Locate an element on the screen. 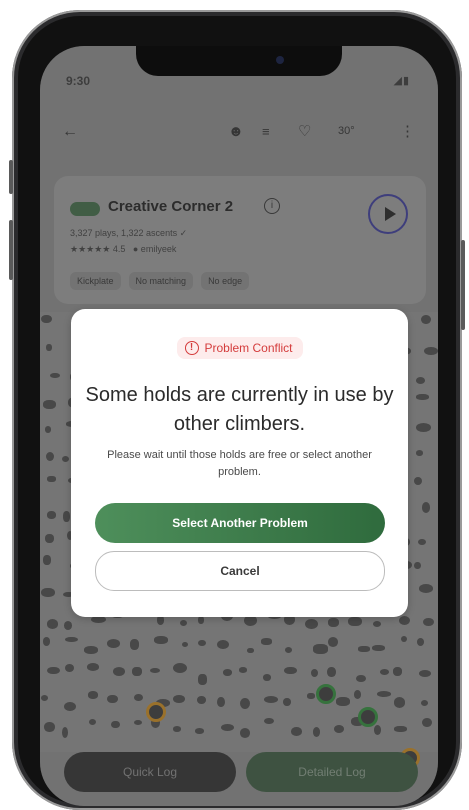  volume-up-button is located at coordinates (11, 250).